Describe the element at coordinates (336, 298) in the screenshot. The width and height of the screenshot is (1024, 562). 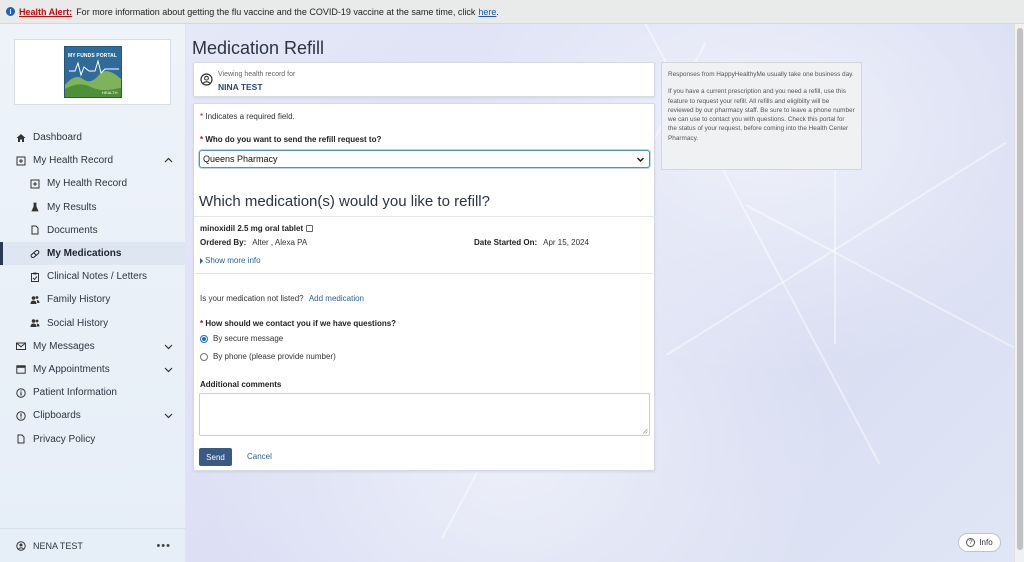
I see `add-medication-link: Add medication` at that location.